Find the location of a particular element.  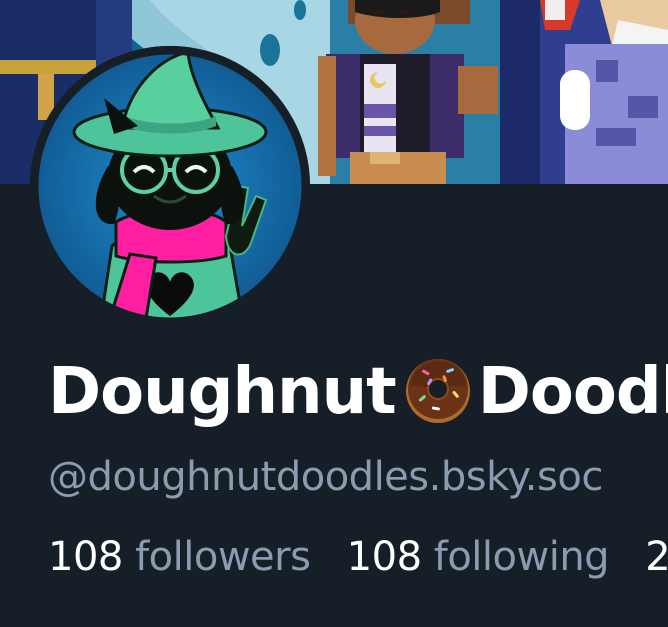

profile-description-cutoff is located at coordinates (358, 619).